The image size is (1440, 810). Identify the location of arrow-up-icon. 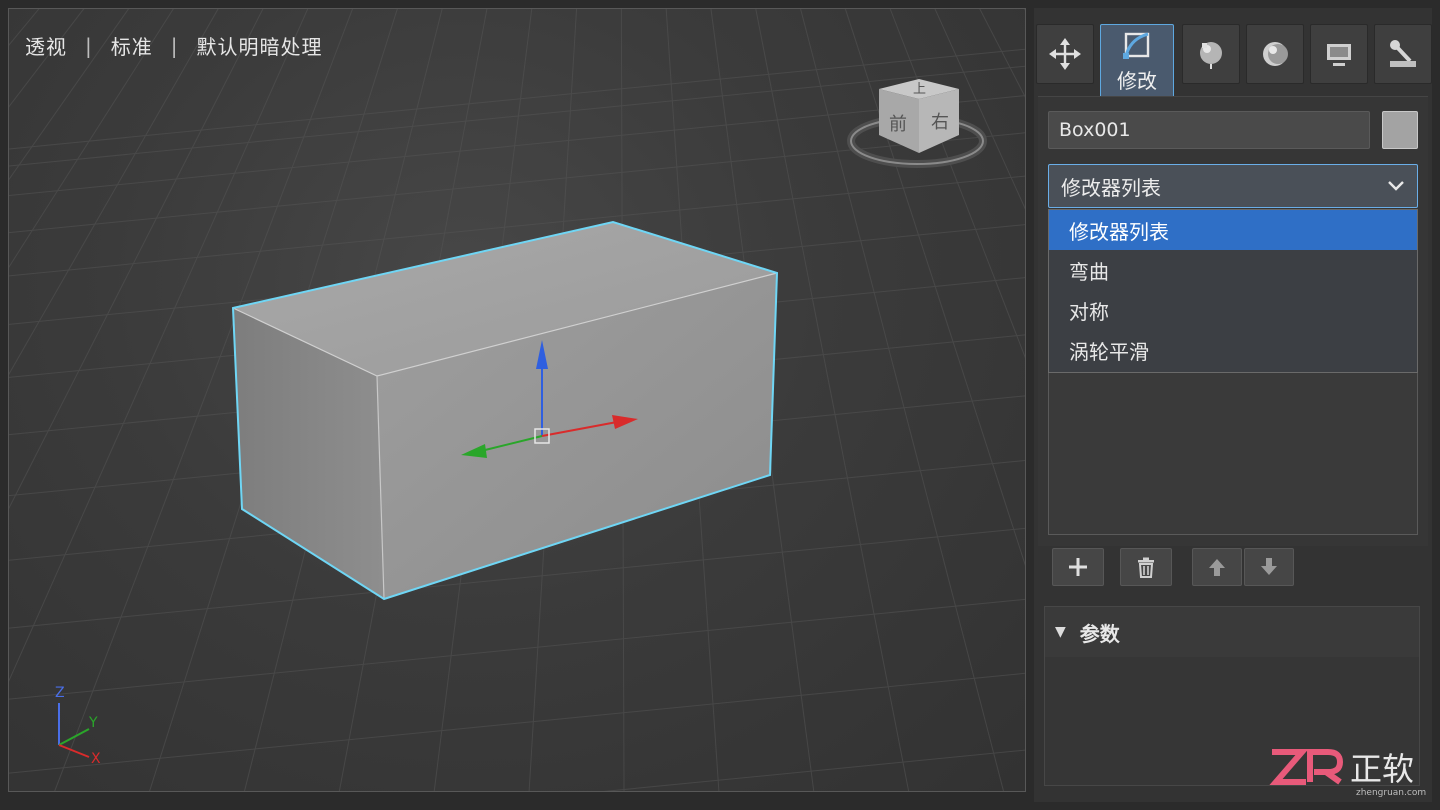
(1217, 567).